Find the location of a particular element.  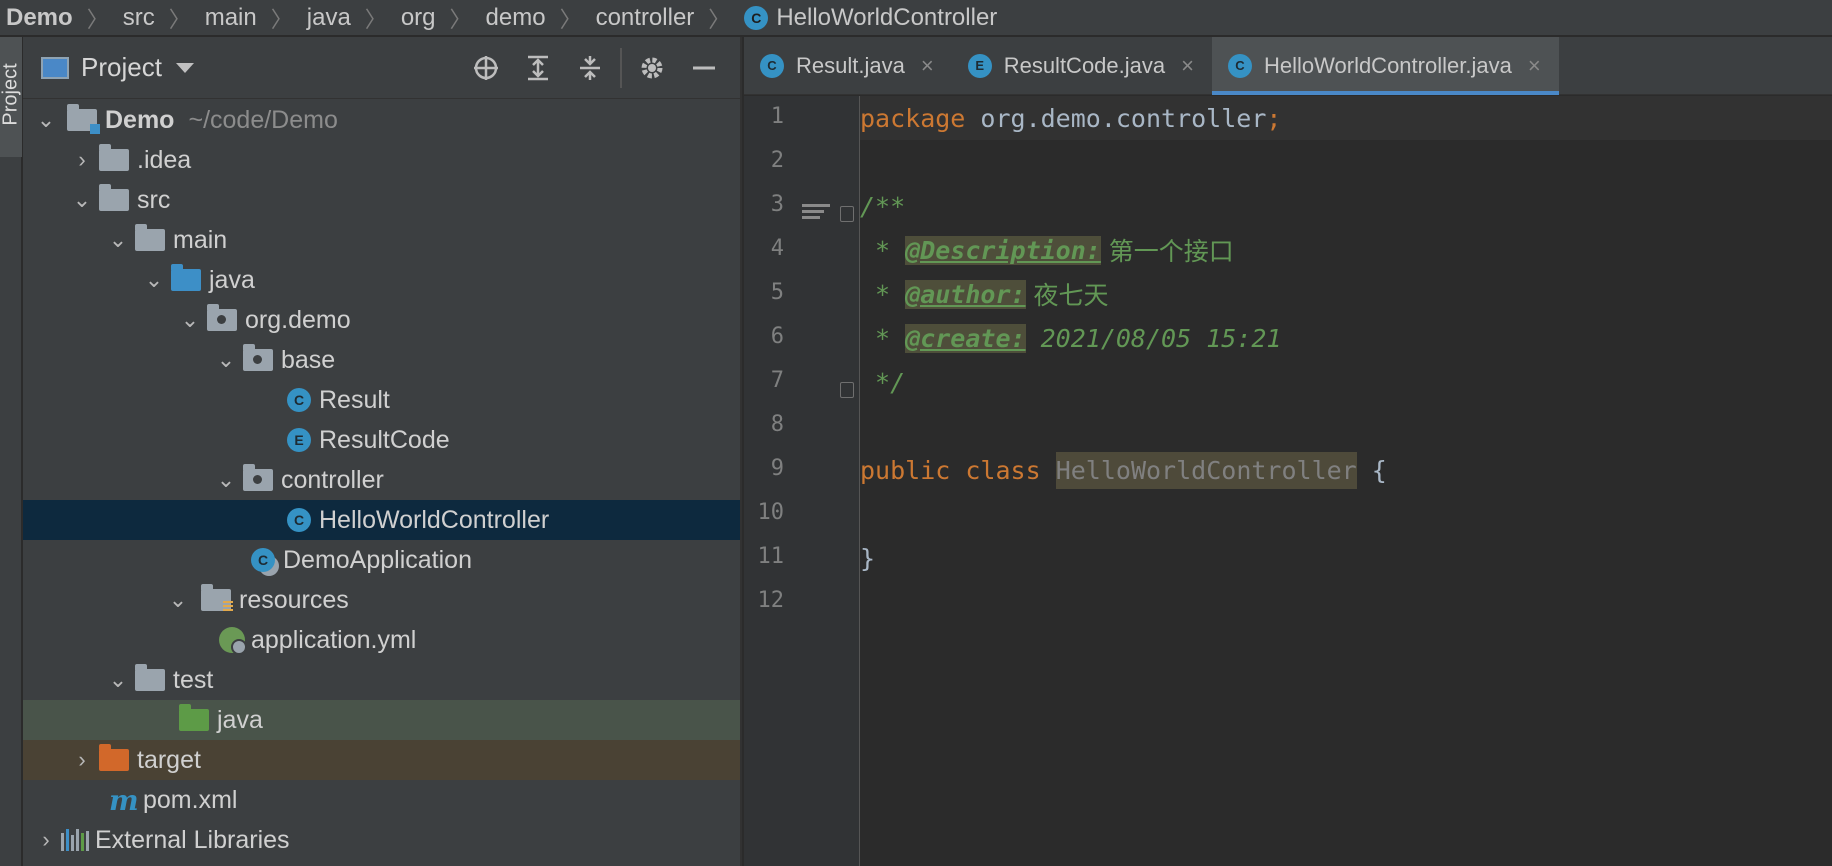

rendered-doc-icon is located at coordinates (816, 215).